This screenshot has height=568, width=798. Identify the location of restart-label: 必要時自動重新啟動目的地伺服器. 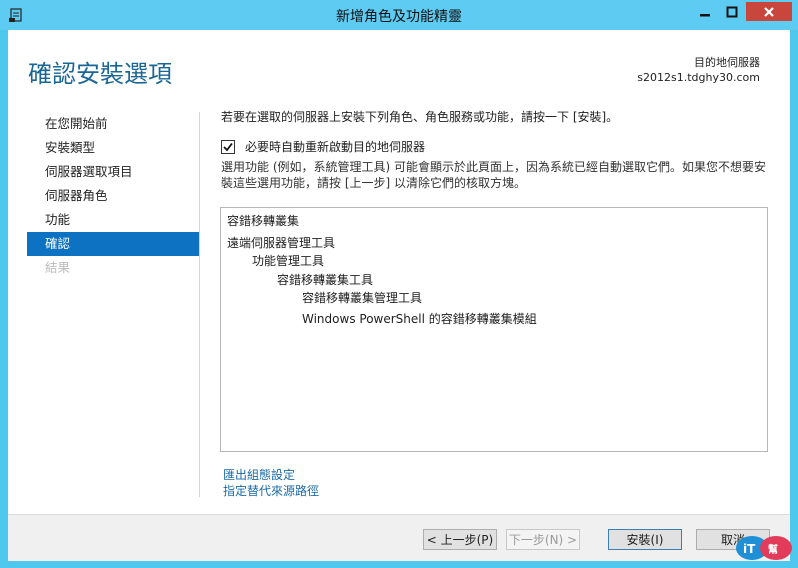
(335, 147).